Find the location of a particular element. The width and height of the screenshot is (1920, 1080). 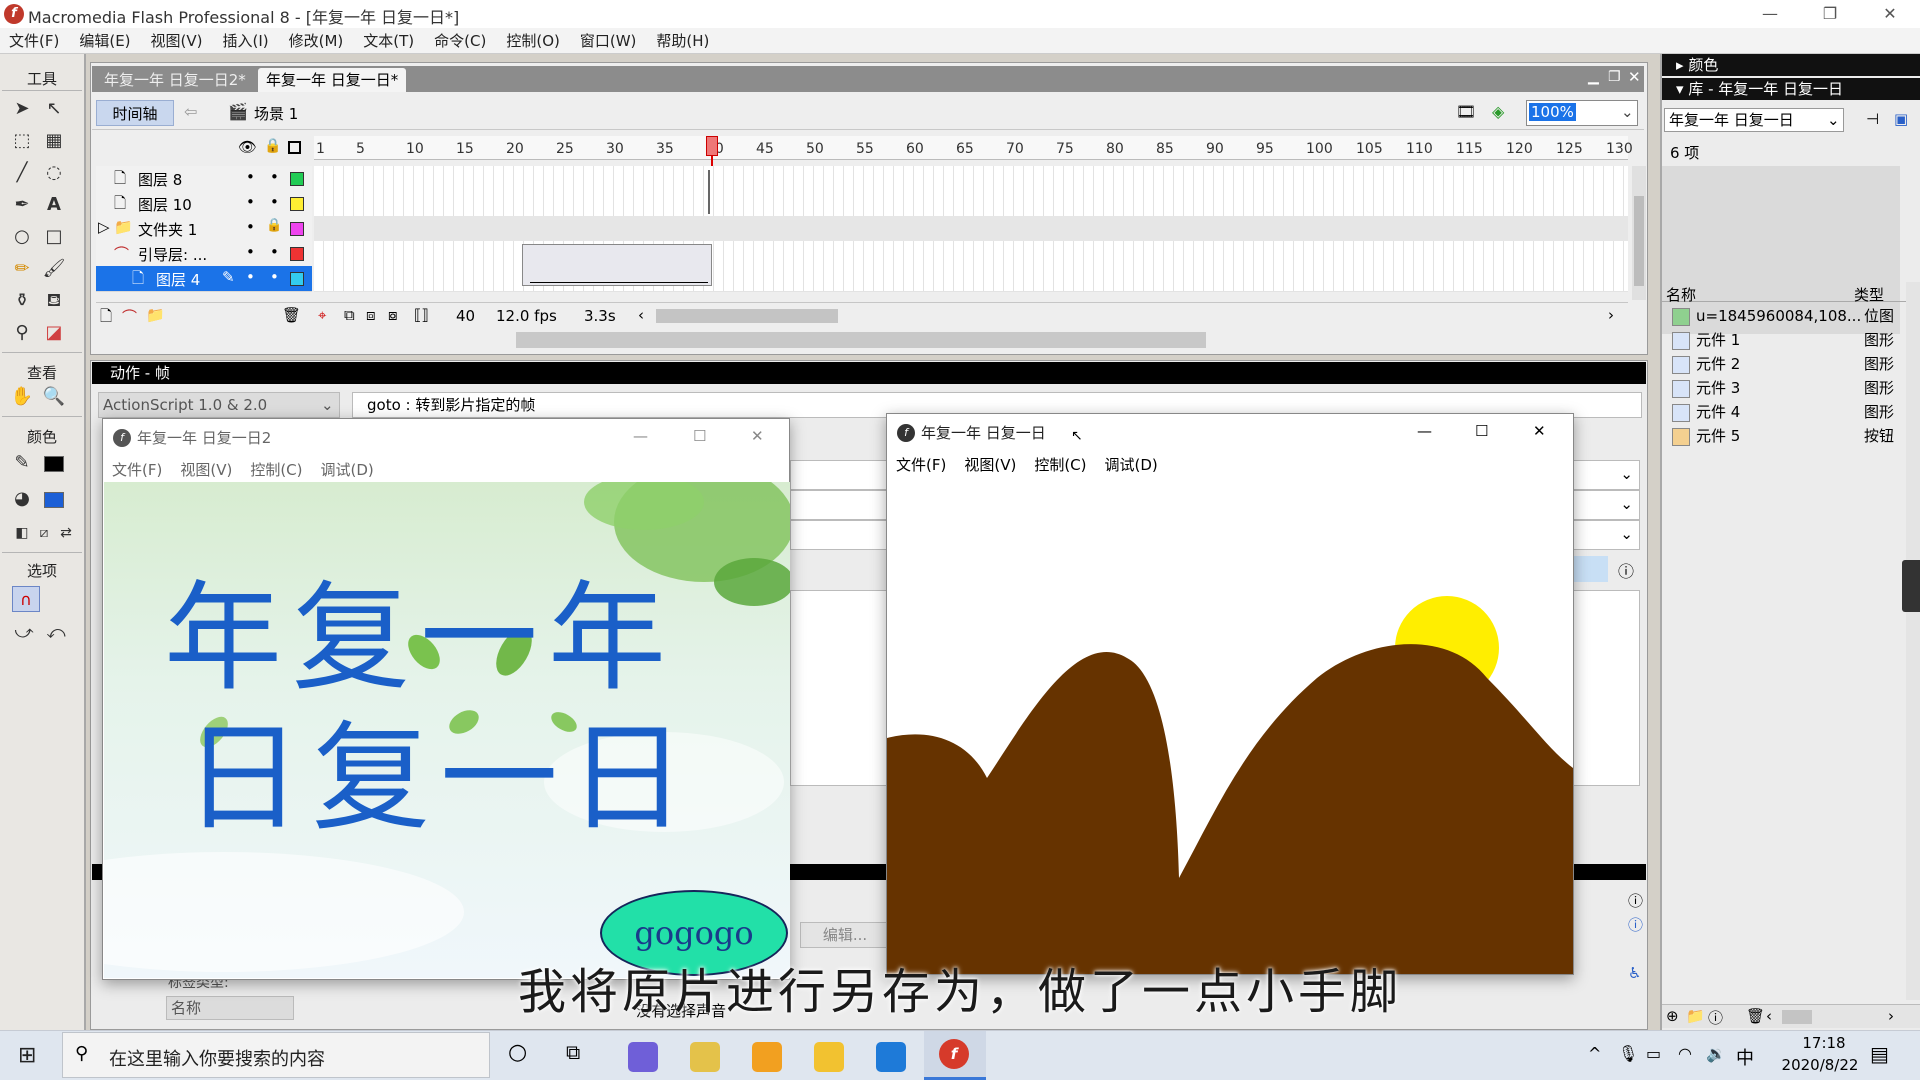

brush-tool-icon: 🖌 is located at coordinates (54, 269).